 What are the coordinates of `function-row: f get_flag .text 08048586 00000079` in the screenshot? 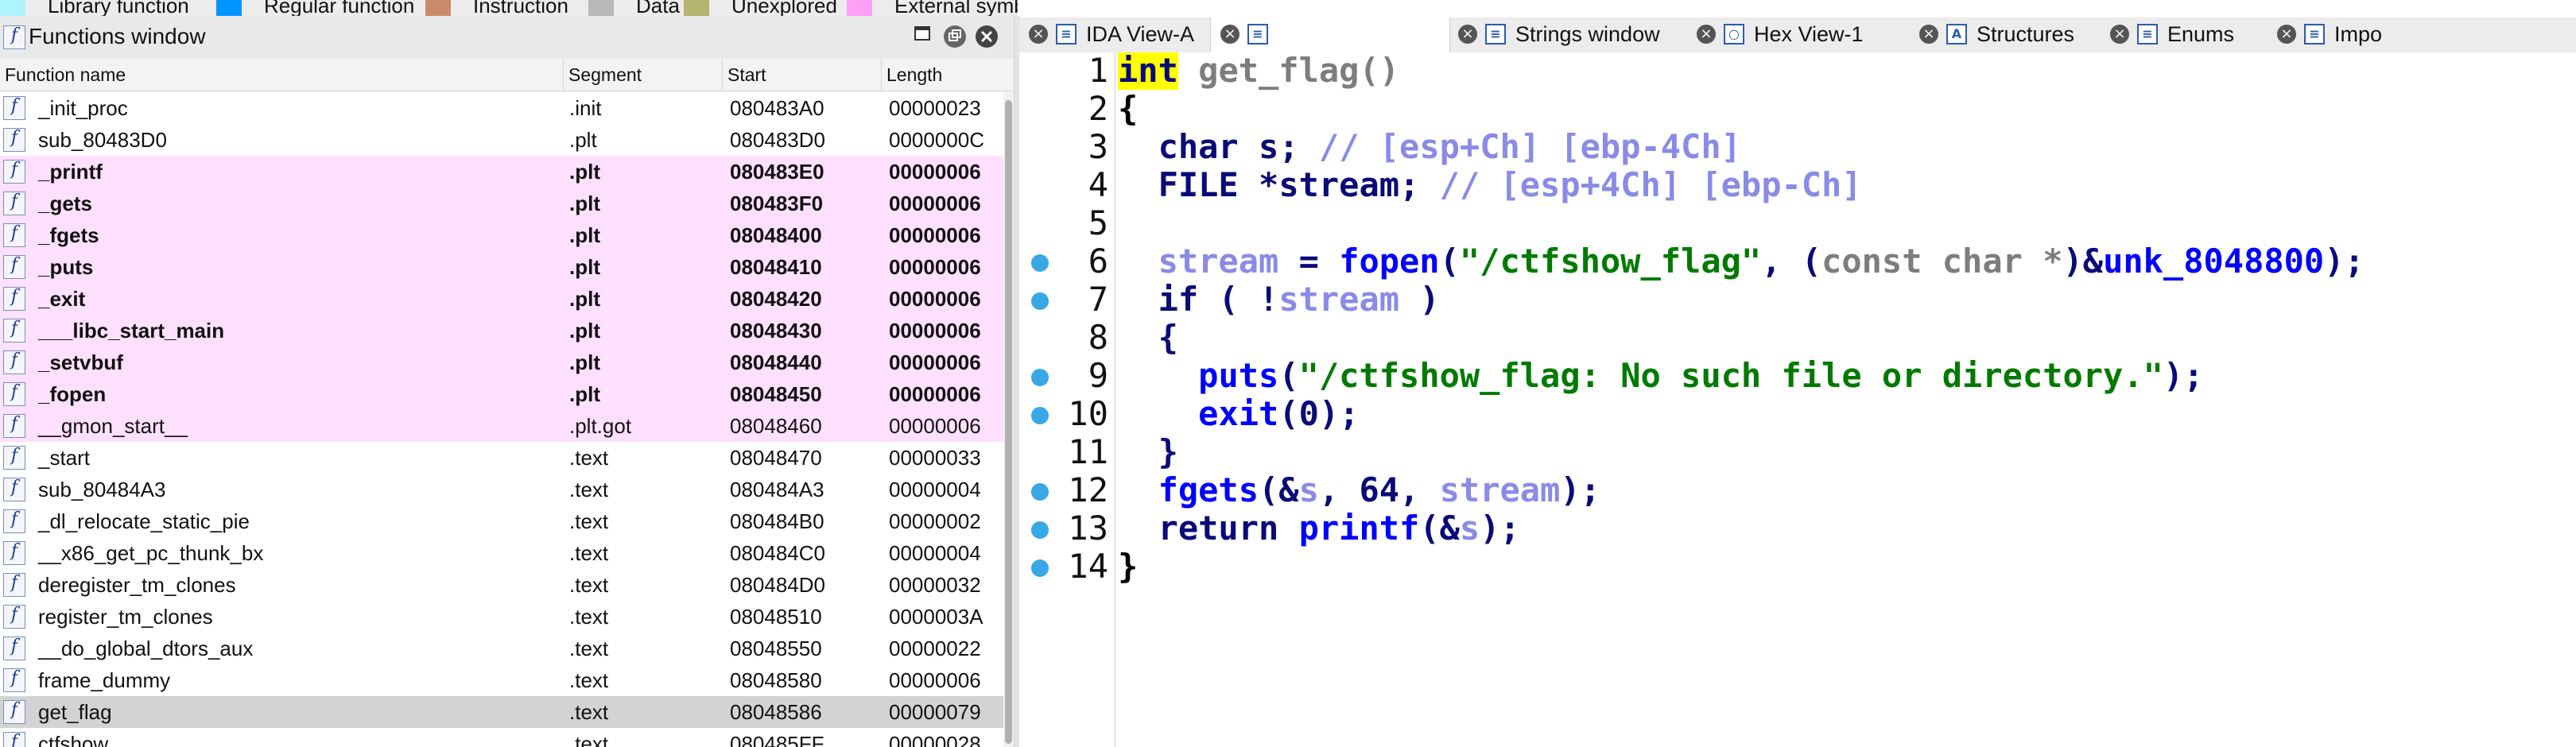 It's located at (502, 712).